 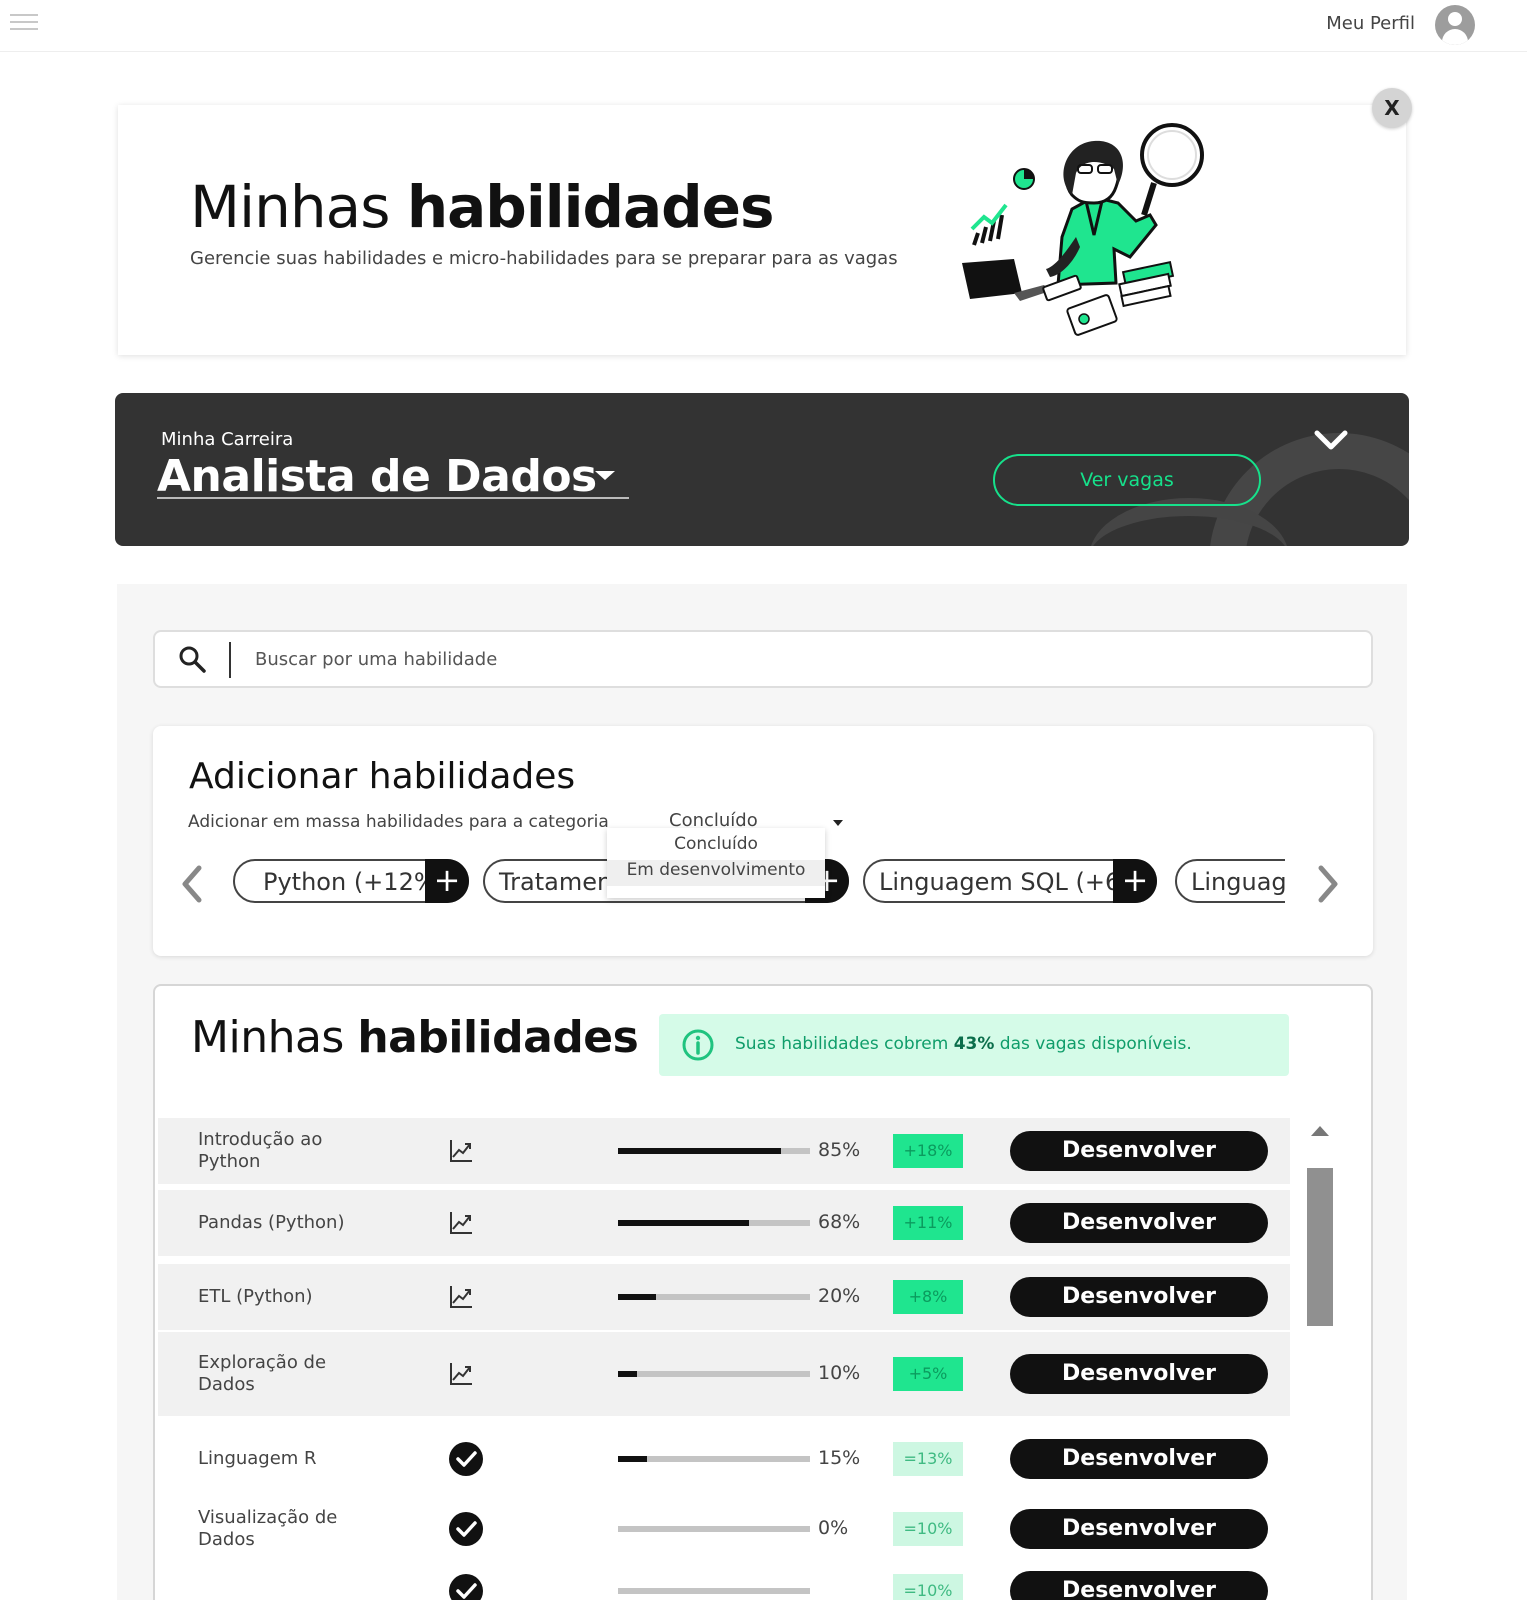 I want to click on career-select: Analista de Dados, so click(x=393, y=476).